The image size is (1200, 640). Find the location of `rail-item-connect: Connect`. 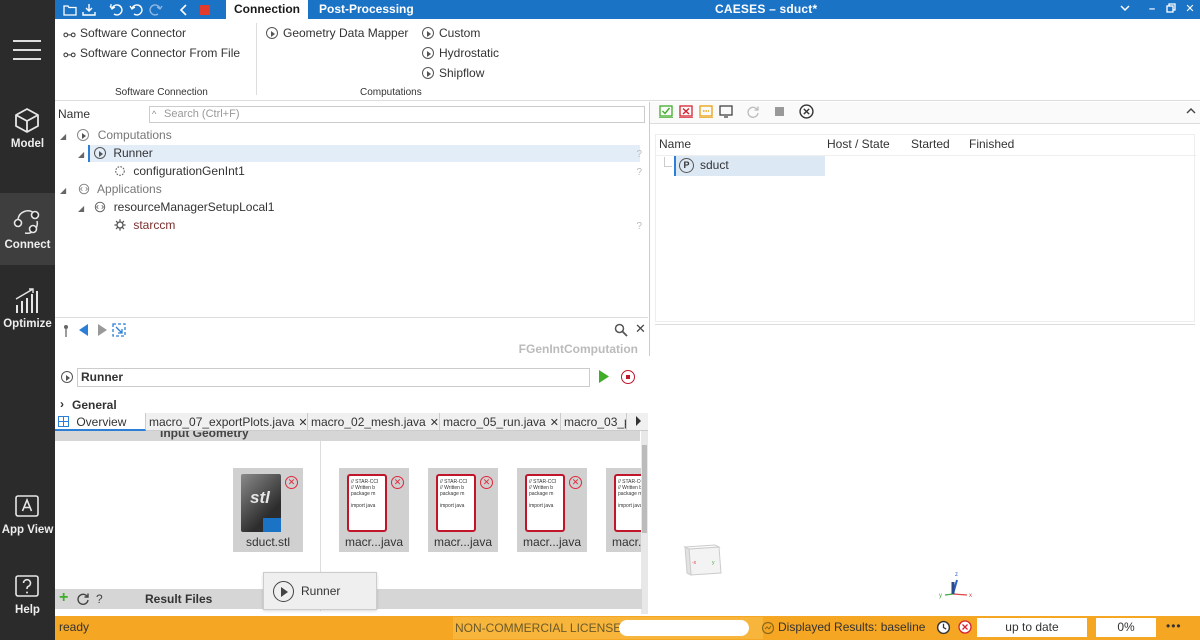

rail-item-connect: Connect is located at coordinates (27, 229).